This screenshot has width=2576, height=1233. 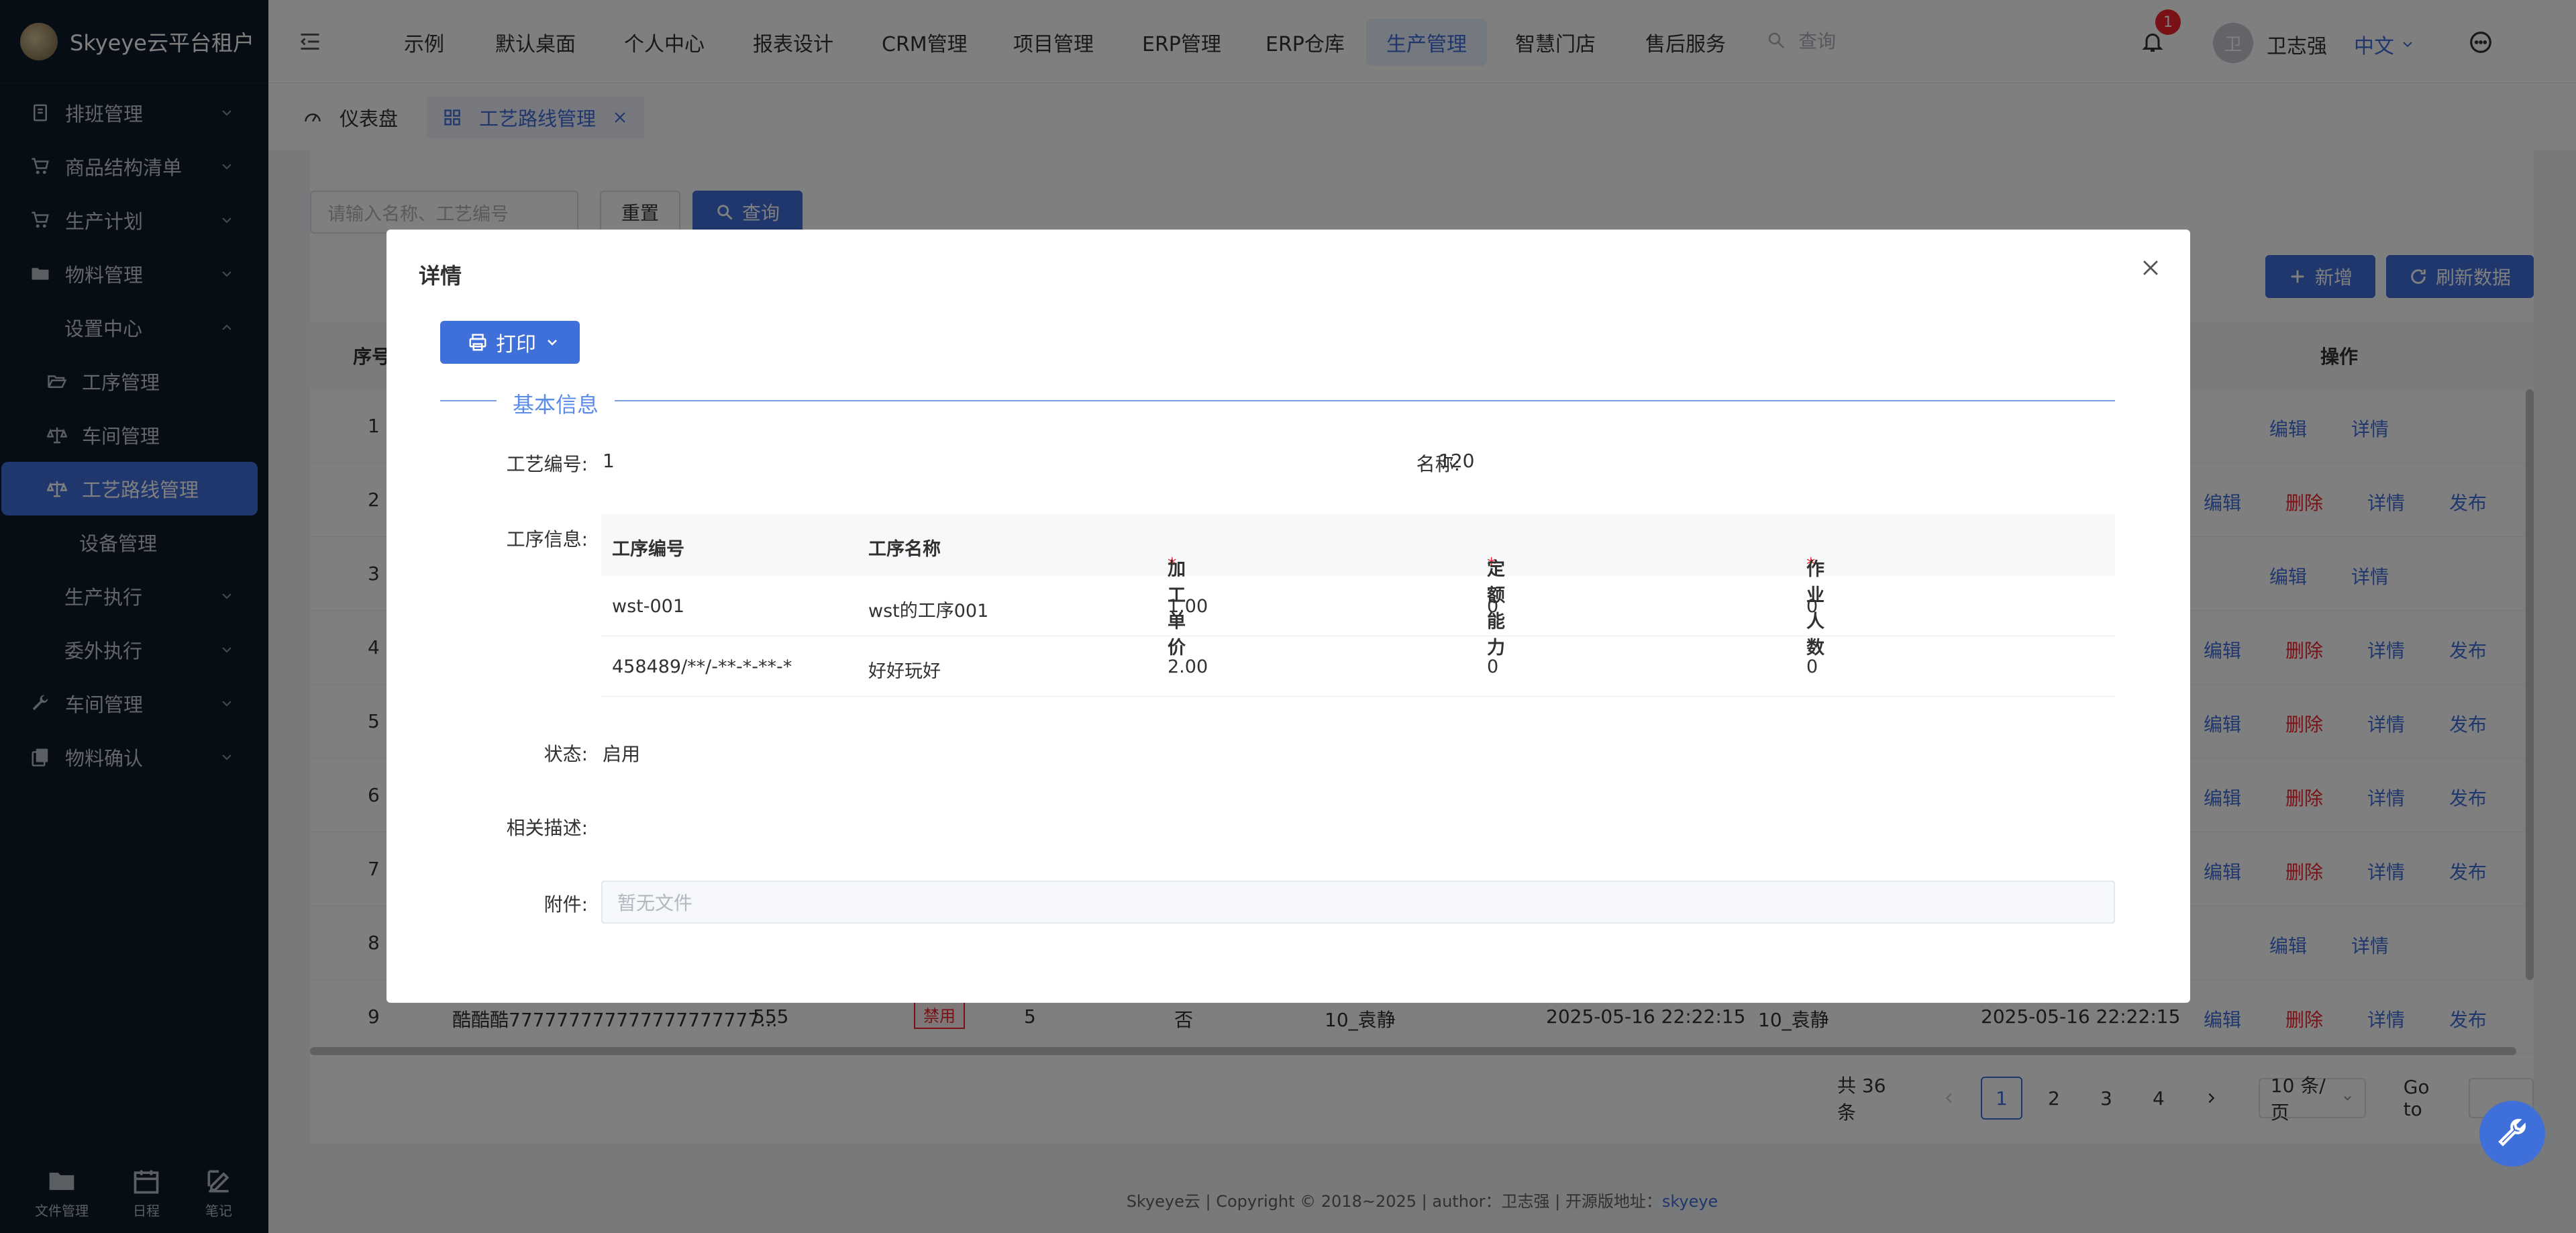 I want to click on wrench-icon, so click(x=2512, y=1134).